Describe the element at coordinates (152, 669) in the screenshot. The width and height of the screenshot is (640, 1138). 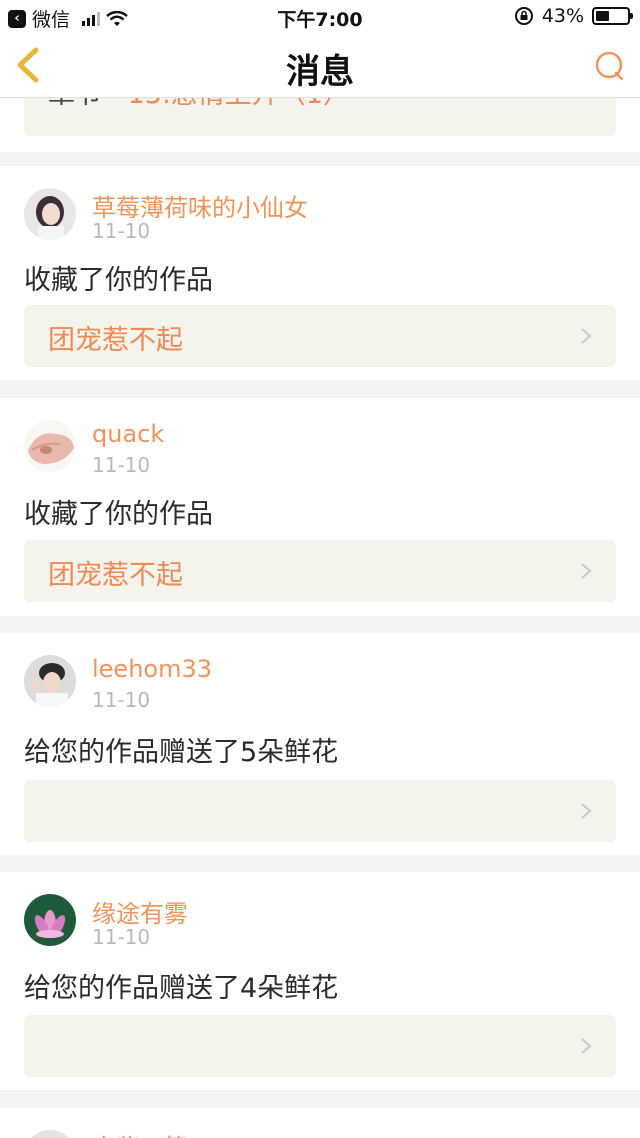
I see `user-name: leehom33` at that location.